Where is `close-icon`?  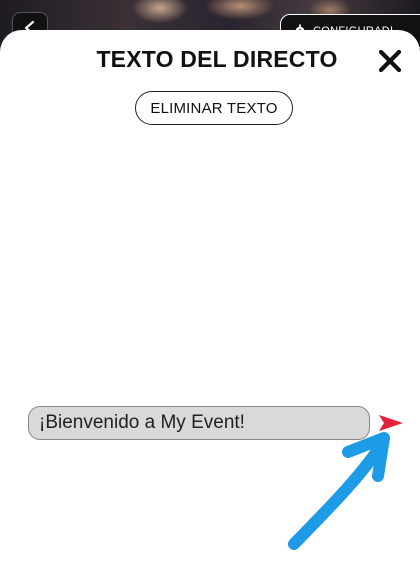 close-icon is located at coordinates (390, 61).